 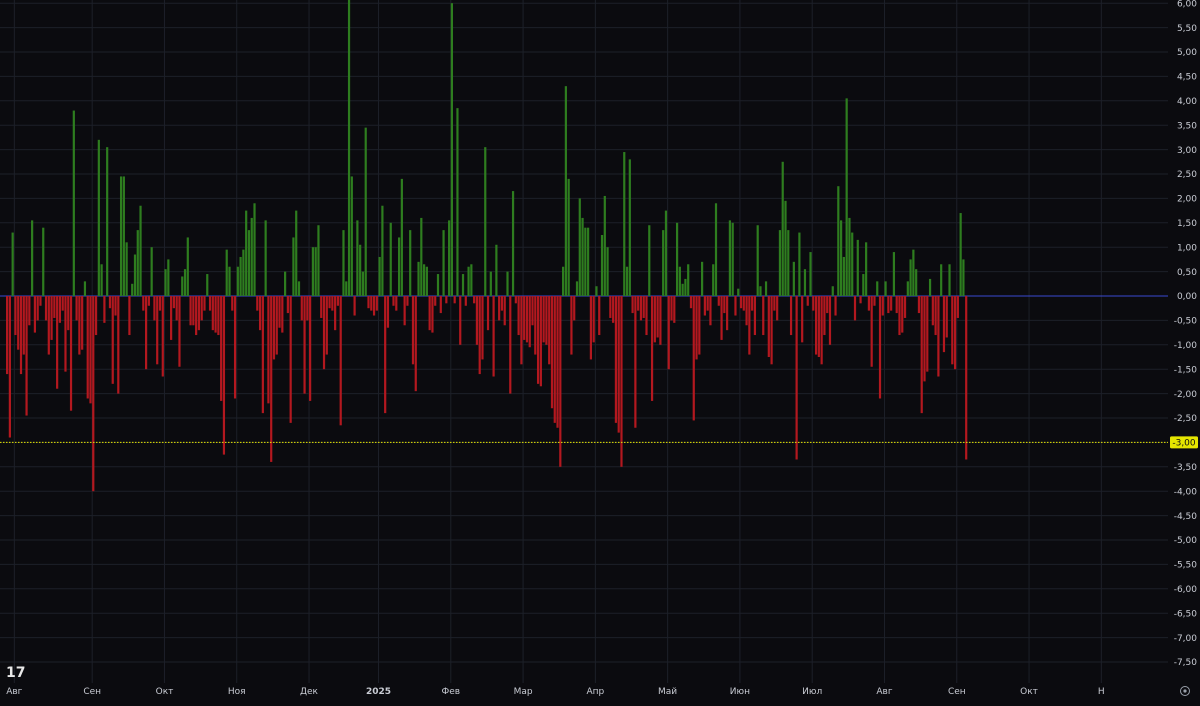 I want to click on y-tick-label: 1,00, so click(x=1187, y=248).